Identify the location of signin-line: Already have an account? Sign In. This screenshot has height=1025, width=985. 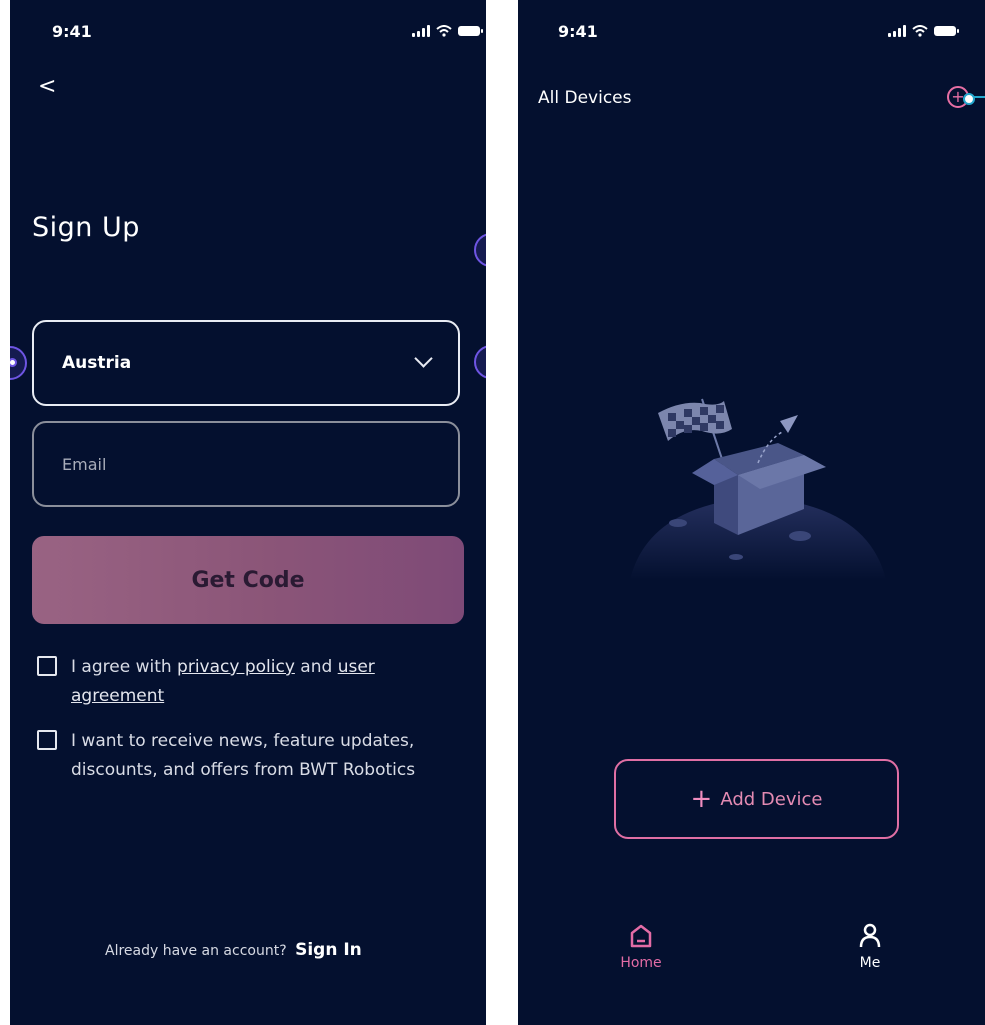
(233, 950).